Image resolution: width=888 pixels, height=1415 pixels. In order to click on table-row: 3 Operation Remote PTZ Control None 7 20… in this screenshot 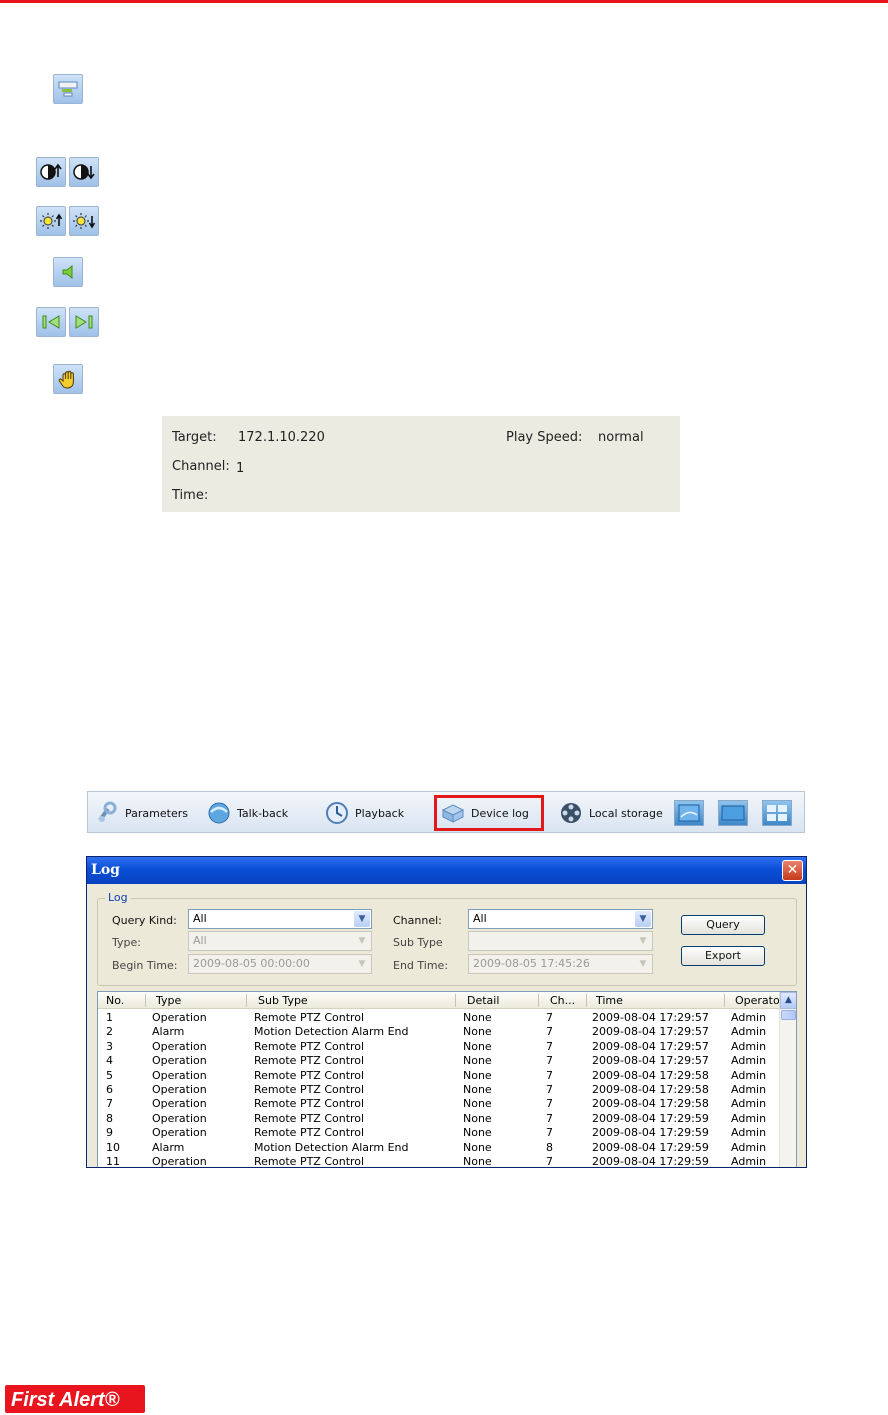, I will do `click(439, 1047)`.